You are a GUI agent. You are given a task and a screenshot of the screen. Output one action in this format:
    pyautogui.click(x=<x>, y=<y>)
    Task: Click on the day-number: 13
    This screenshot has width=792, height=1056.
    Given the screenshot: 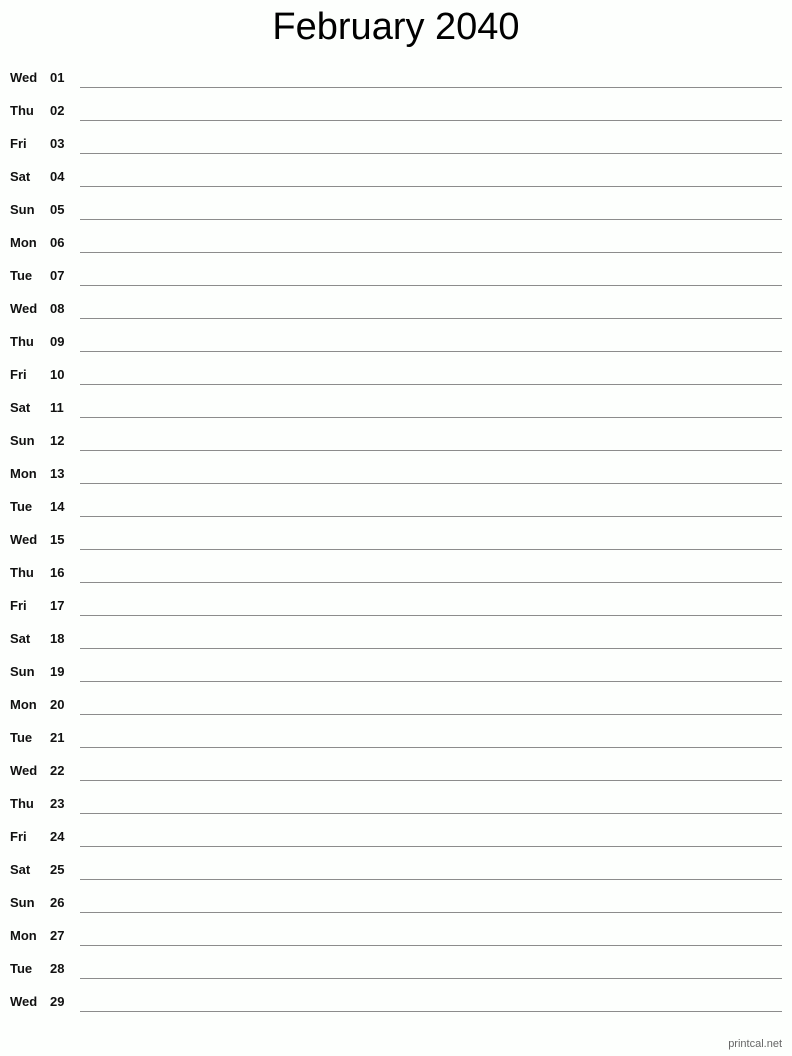 What is the action you would take?
    pyautogui.click(x=57, y=473)
    